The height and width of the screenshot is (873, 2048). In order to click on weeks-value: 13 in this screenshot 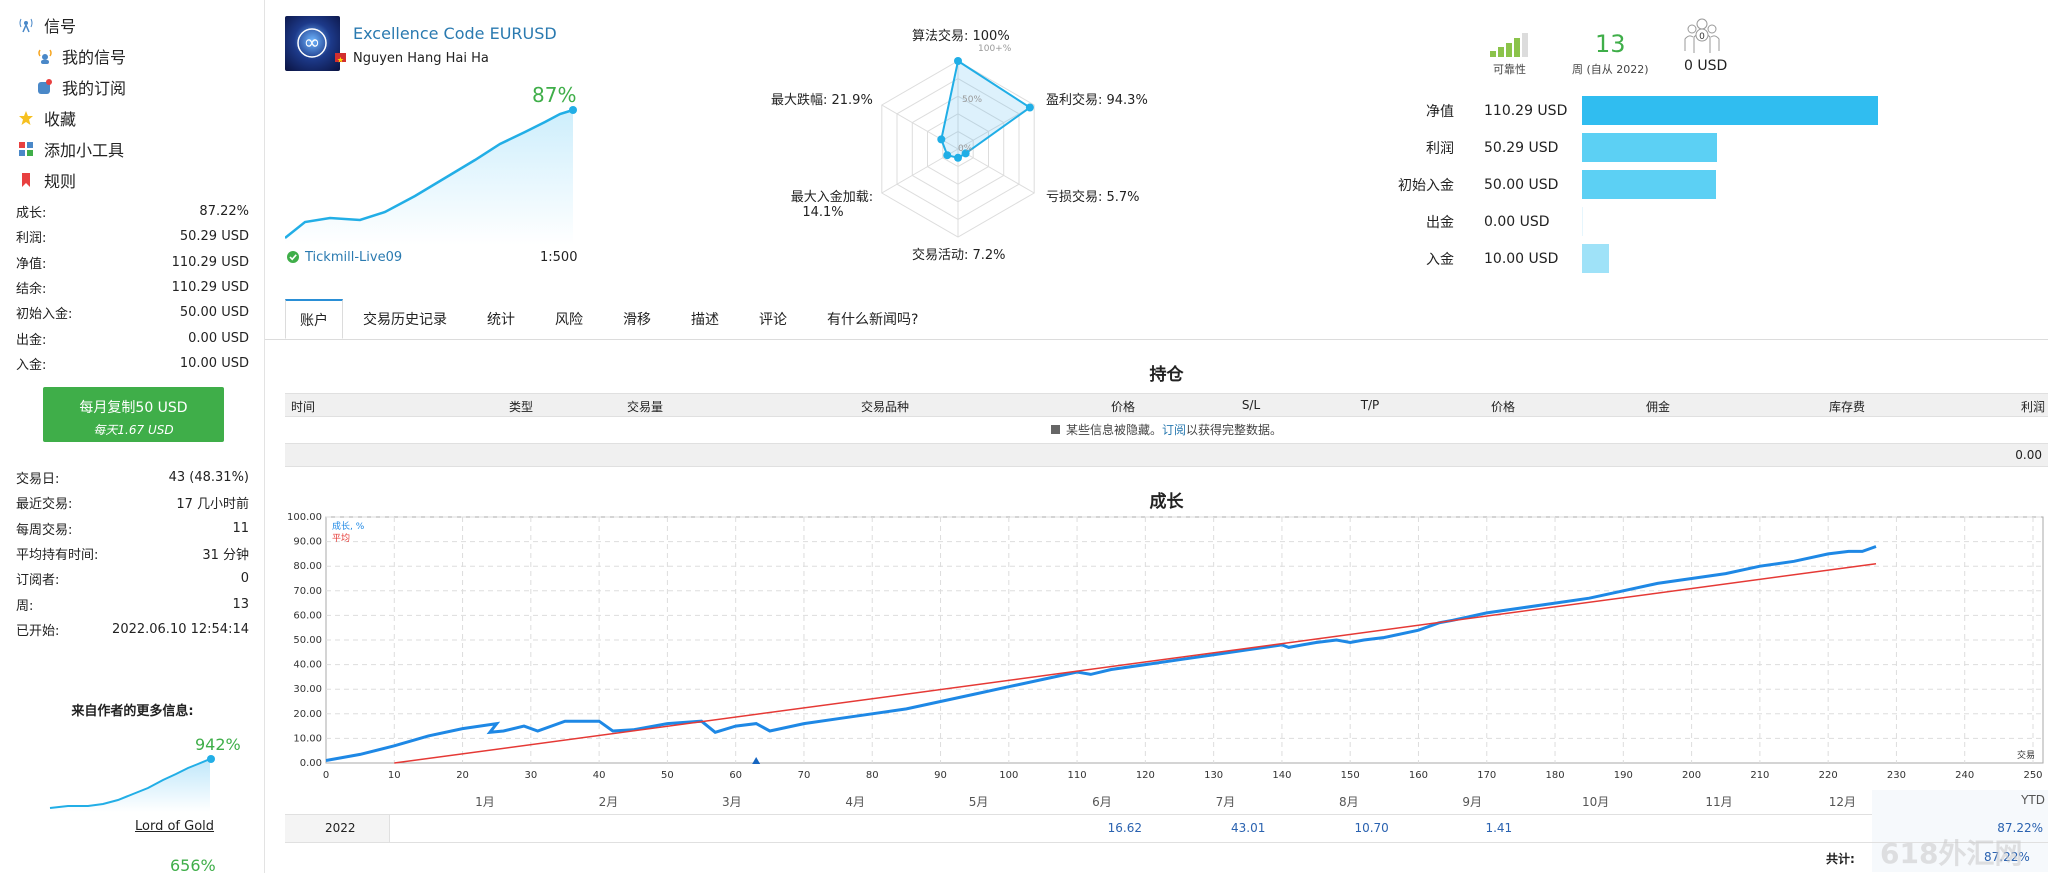, I will do `click(1610, 44)`.